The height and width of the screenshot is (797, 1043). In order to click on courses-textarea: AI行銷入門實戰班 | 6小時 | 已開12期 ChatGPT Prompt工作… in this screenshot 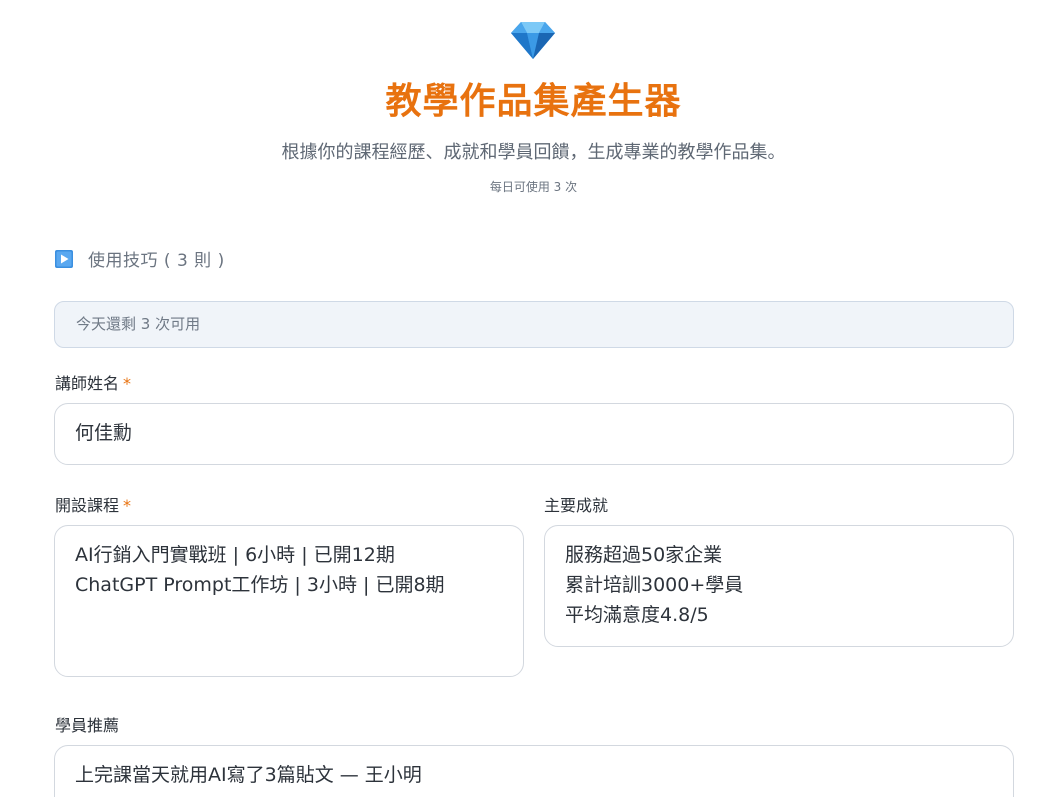, I will do `click(289, 601)`.